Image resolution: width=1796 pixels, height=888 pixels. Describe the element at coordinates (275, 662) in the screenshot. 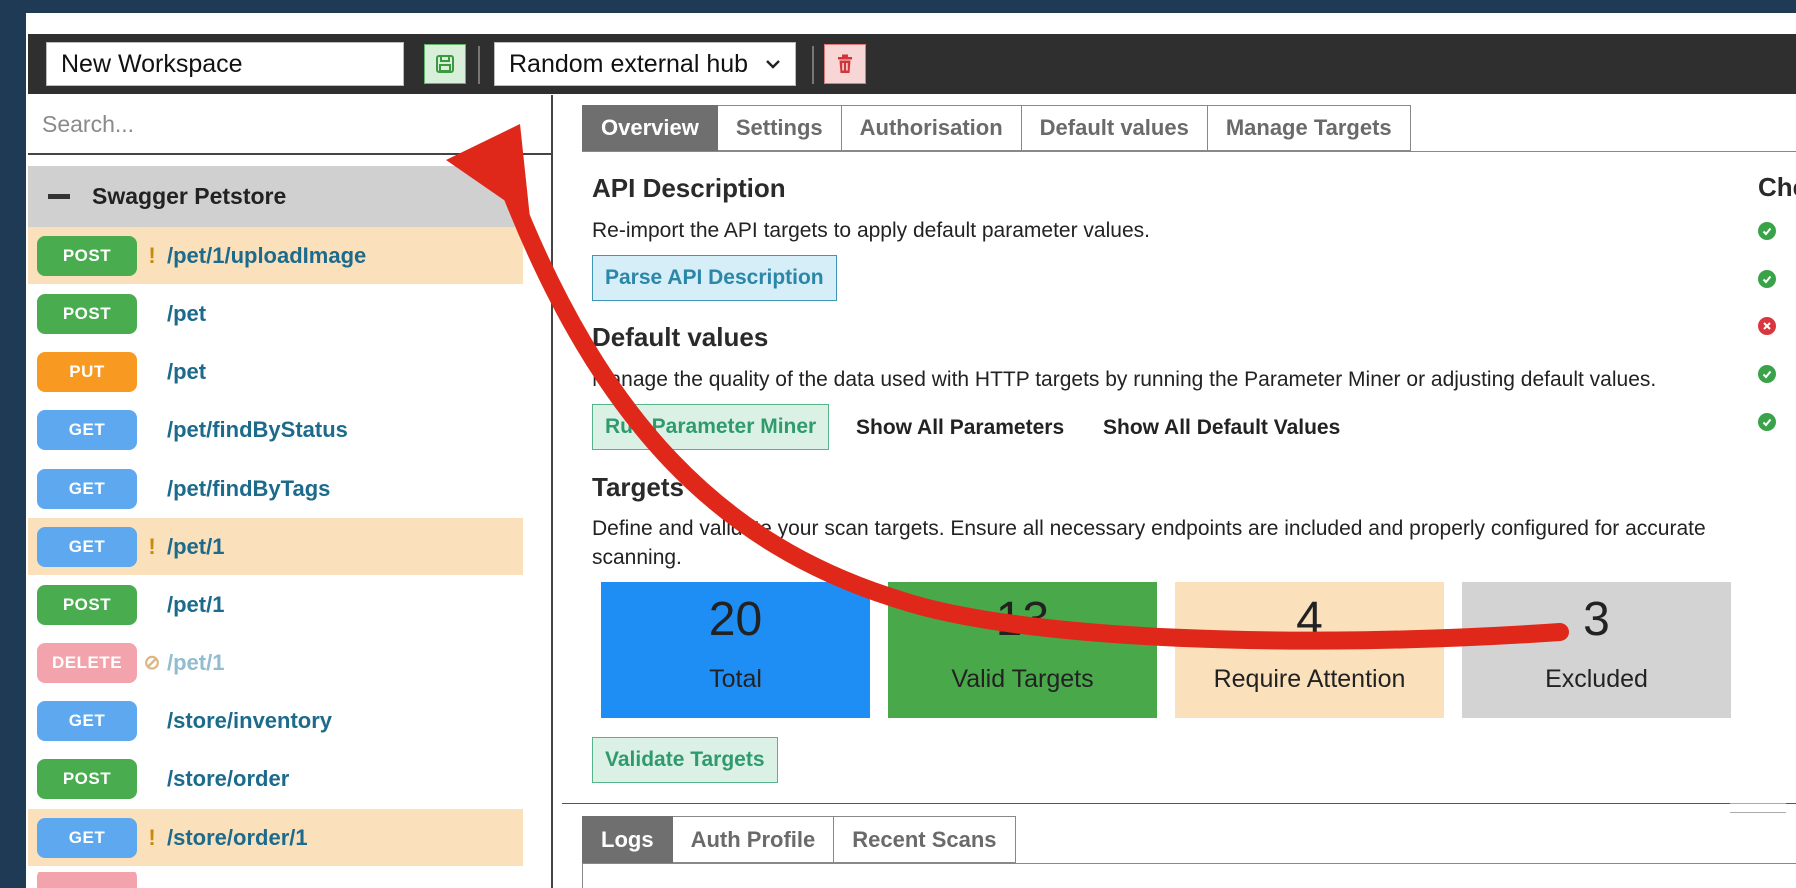

I see `endpoint-row: DELETE ⊘ /pet/1` at that location.